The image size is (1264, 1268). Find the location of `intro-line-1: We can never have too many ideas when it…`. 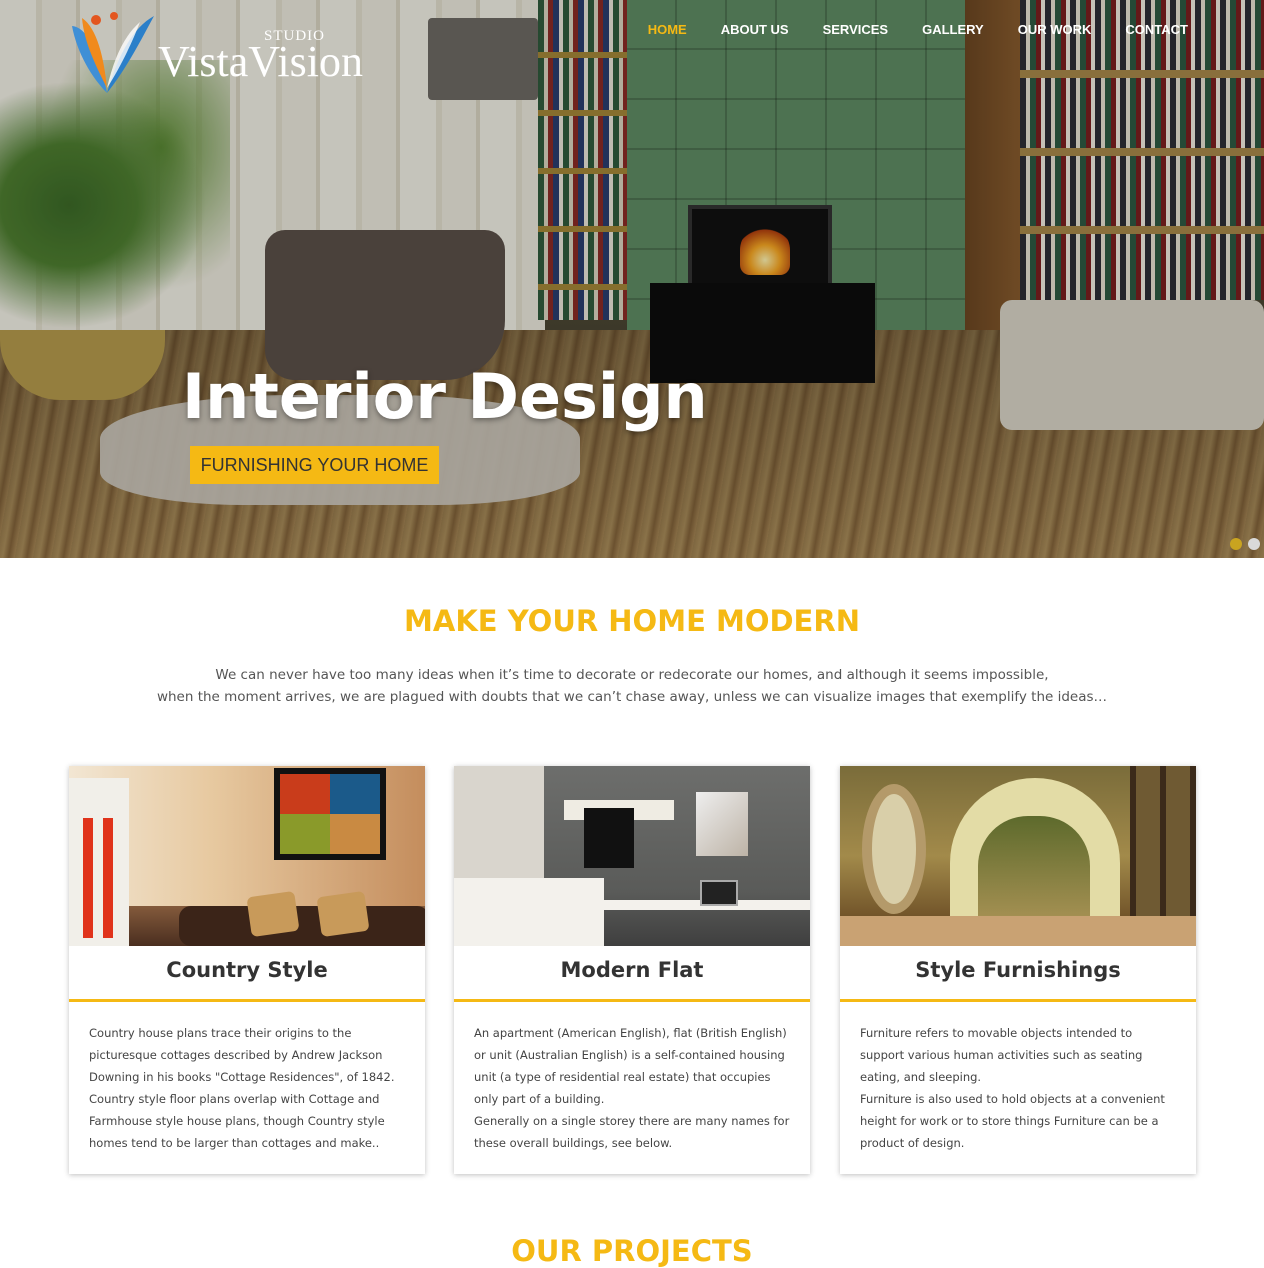

intro-line-1: We can never have too many ideas when it… is located at coordinates (632, 675).